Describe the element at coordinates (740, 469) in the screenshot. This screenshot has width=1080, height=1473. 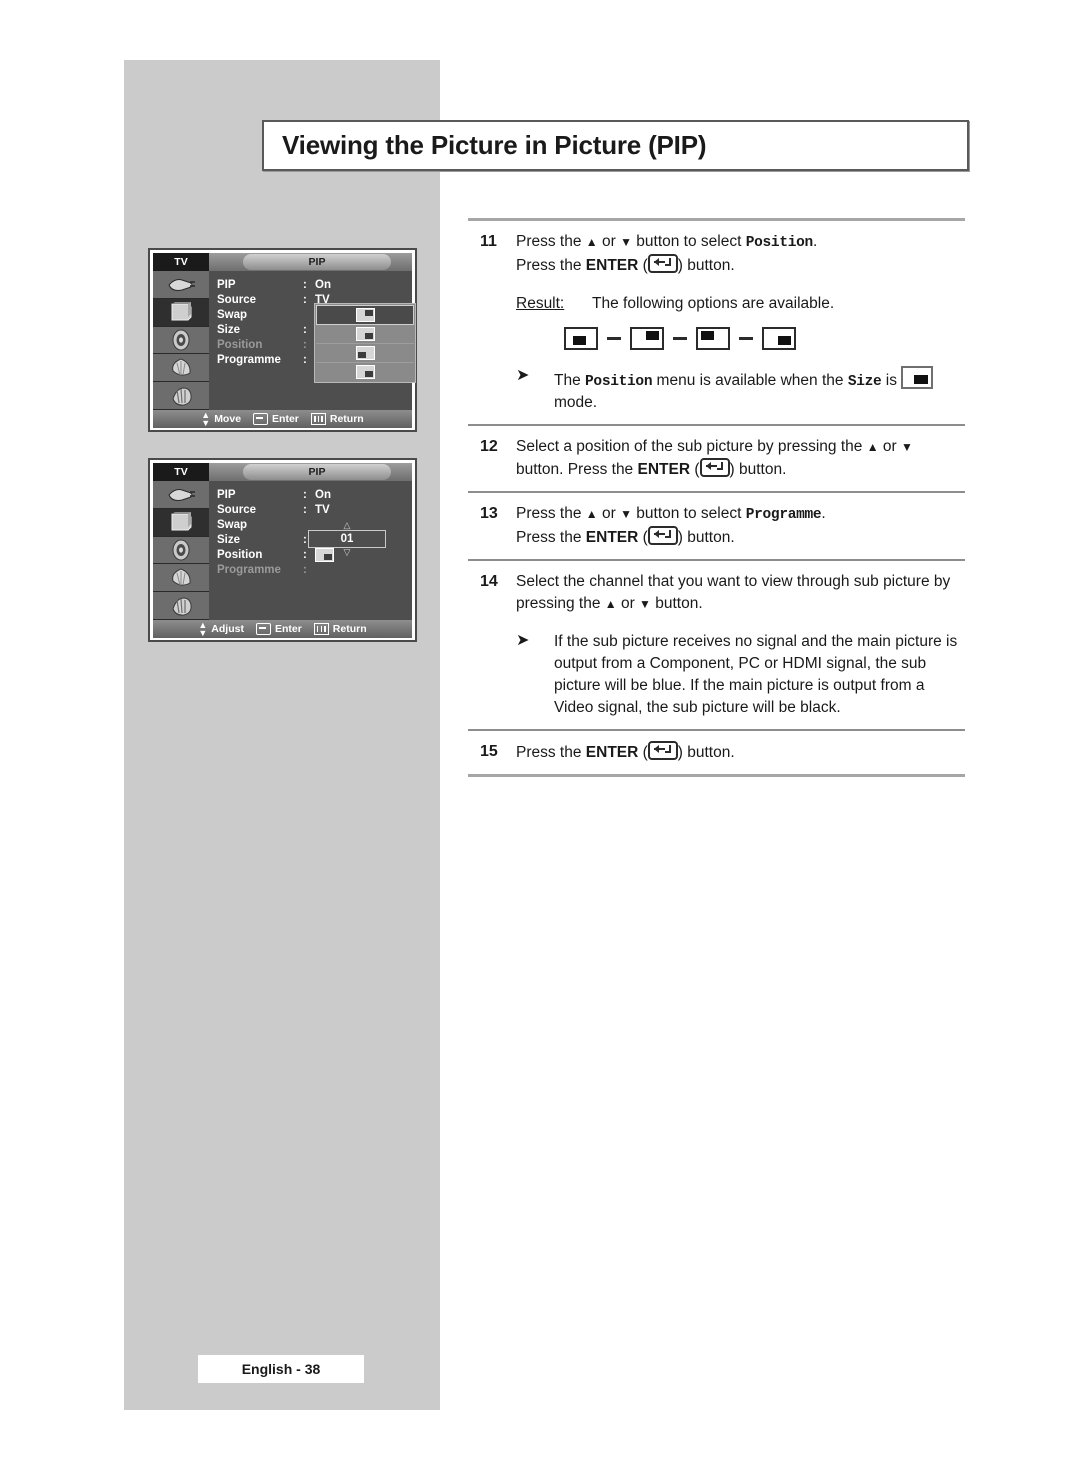
I see `step-line: button. Press the ENTER () button.` at that location.